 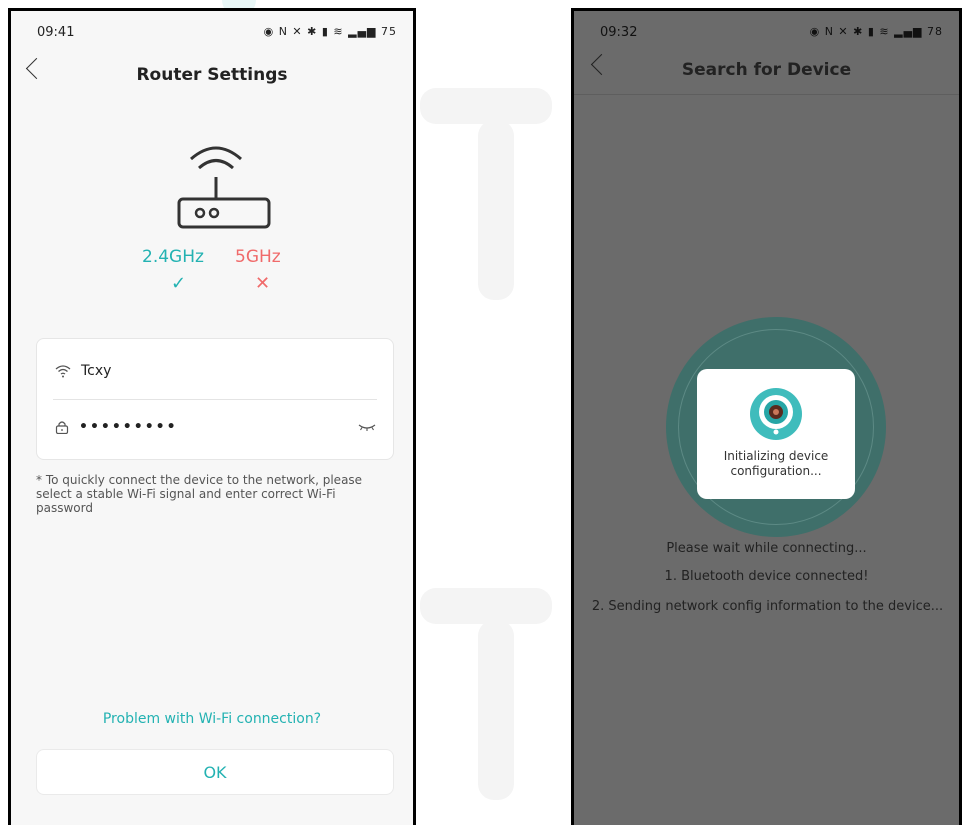 I want to click on status-indicators: ◉ N ✕ ✱ ▮ ≋ ▂▄▆ 75, so click(x=330, y=31).